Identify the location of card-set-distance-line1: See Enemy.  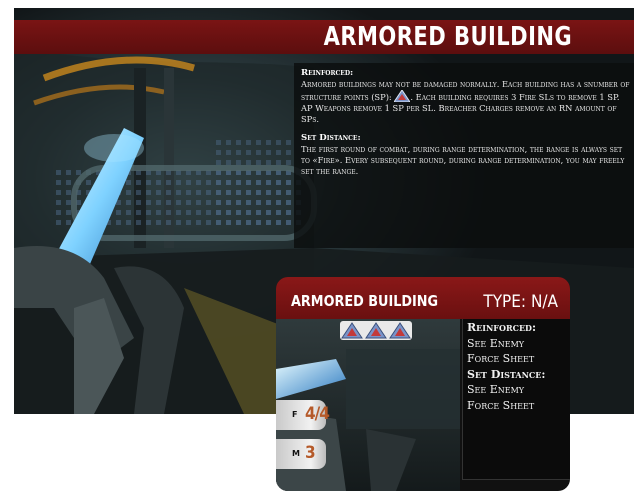
(496, 390).